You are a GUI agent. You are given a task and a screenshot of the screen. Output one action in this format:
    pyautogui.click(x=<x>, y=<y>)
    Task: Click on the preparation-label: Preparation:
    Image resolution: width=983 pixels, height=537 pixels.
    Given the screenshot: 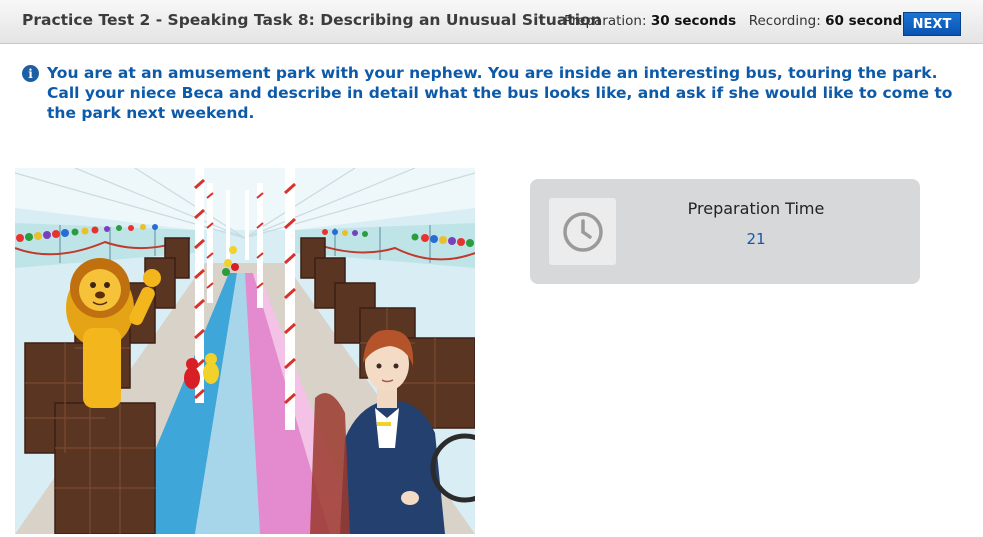 What is the action you would take?
    pyautogui.click(x=605, y=21)
    